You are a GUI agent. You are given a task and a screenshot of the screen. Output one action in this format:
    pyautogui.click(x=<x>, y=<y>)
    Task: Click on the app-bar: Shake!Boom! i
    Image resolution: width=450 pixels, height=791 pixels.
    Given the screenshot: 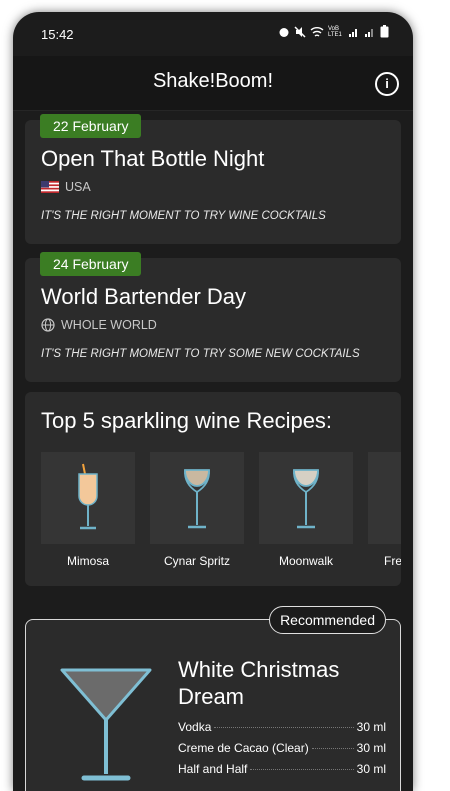 What is the action you would take?
    pyautogui.click(x=213, y=83)
    